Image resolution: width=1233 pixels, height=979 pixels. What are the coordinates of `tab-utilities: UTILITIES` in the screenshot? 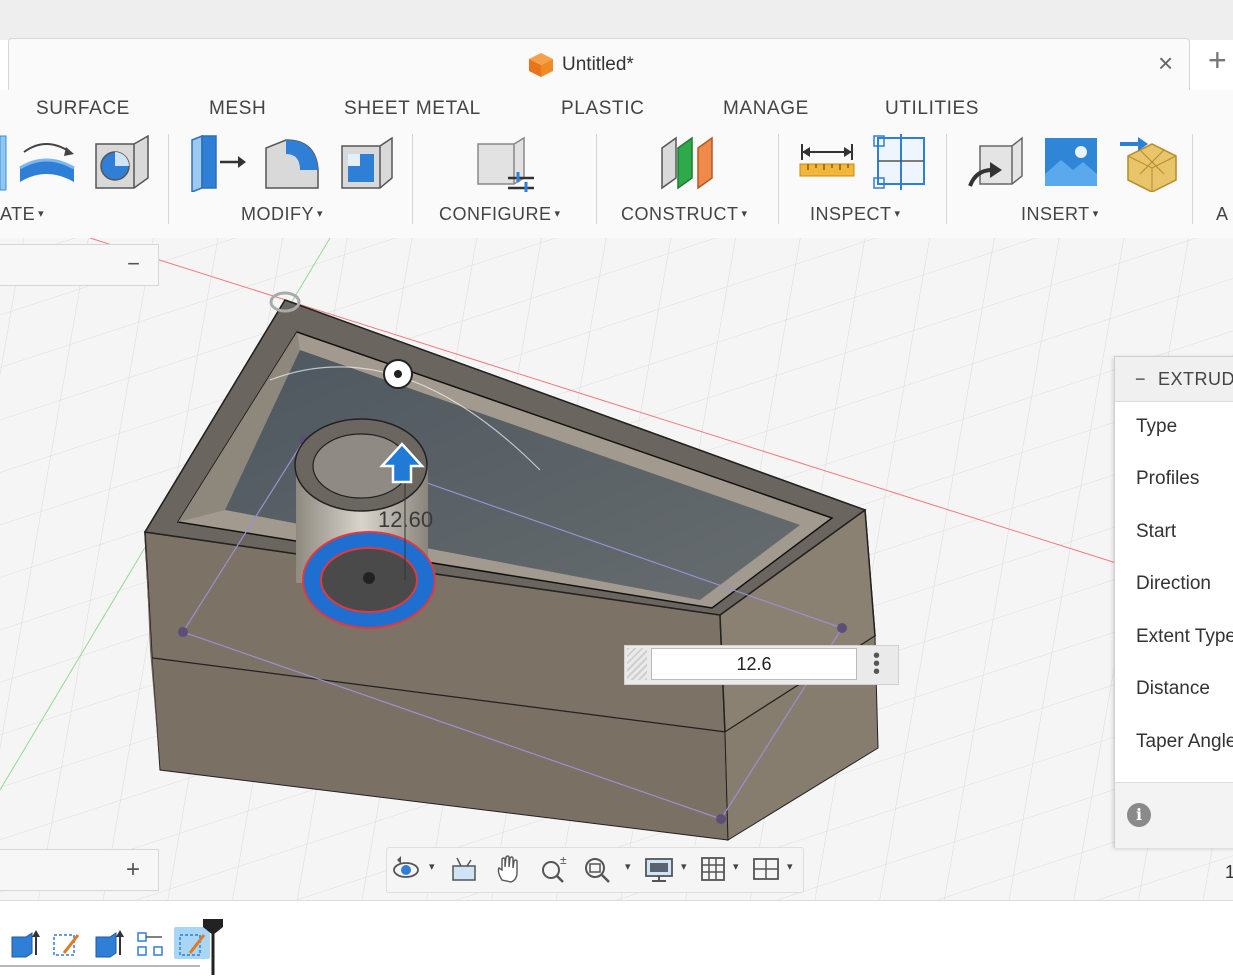 It's located at (932, 109).